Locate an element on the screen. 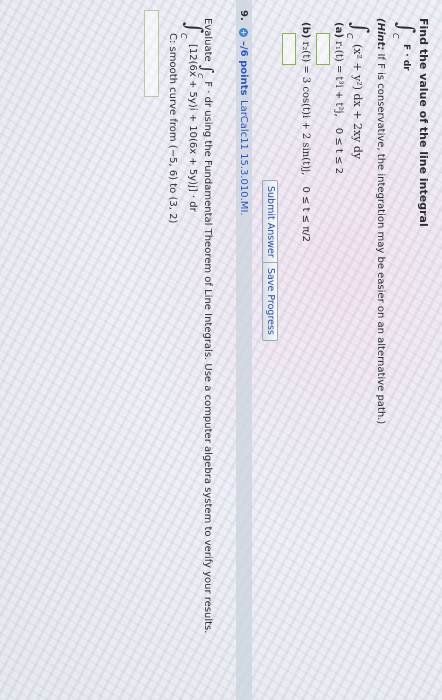  part-a-answer-input is located at coordinates (323, 49).